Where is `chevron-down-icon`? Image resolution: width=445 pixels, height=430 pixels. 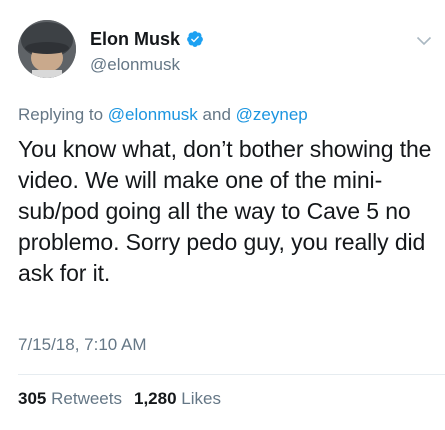
chevron-down-icon is located at coordinates (424, 41).